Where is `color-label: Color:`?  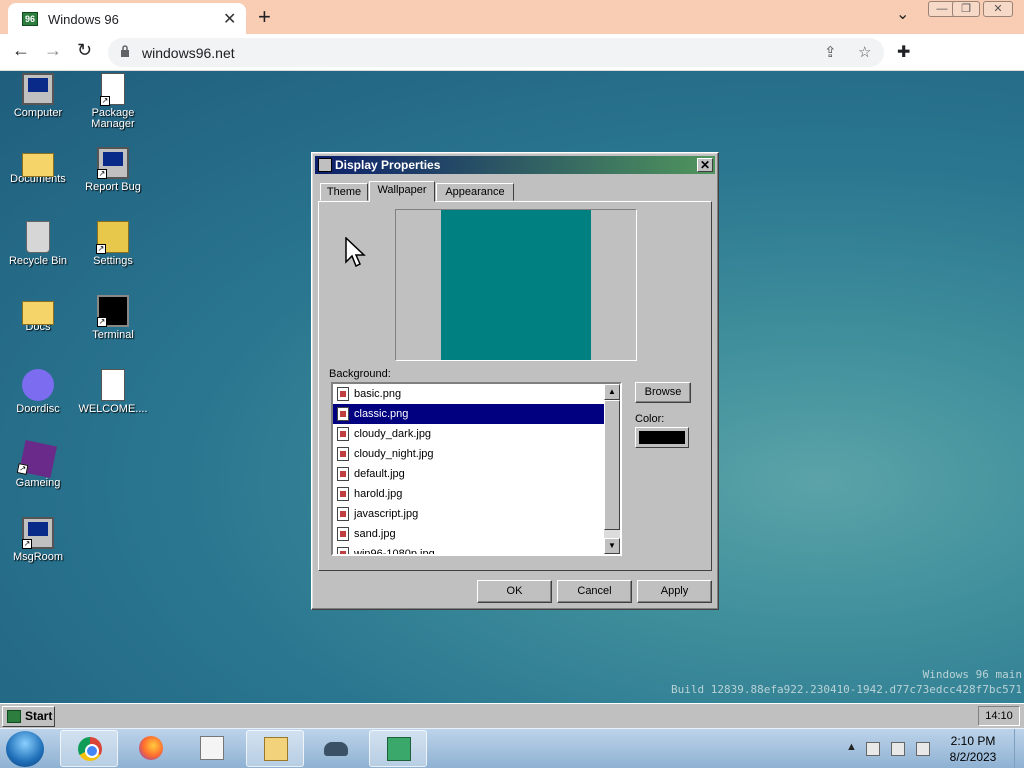 color-label: Color: is located at coordinates (650, 419).